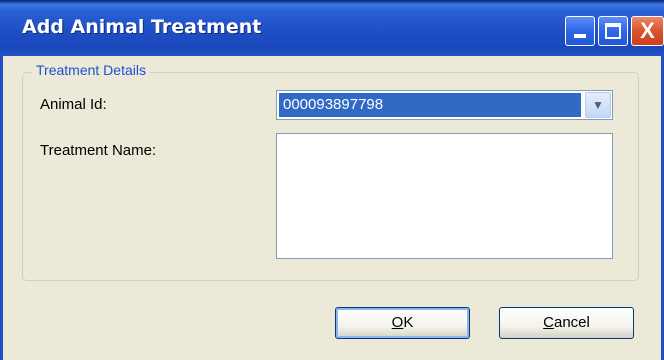 Image resolution: width=664 pixels, height=360 pixels. I want to click on dropdown-arrow-button: ▼, so click(598, 105).